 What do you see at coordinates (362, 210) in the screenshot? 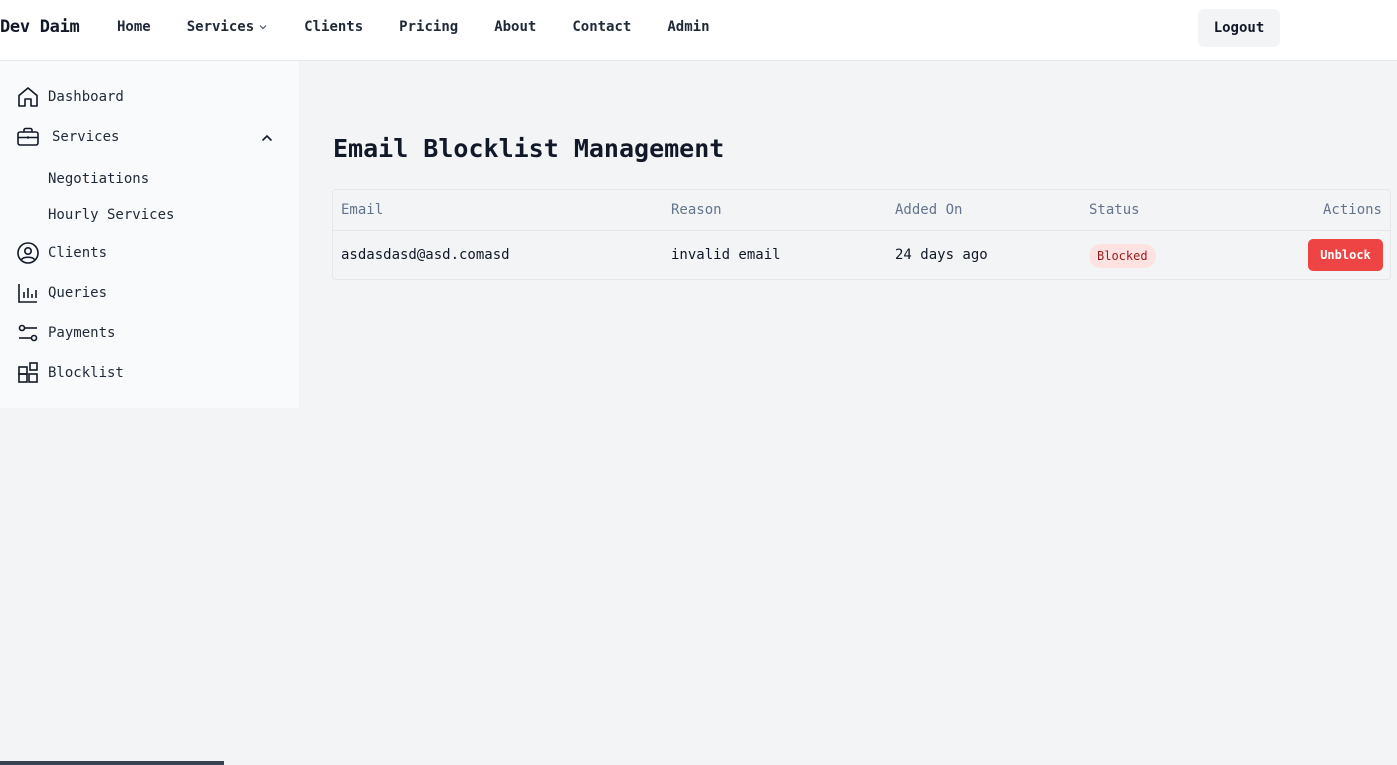
I see `column-header-email: Email` at bounding box center [362, 210].